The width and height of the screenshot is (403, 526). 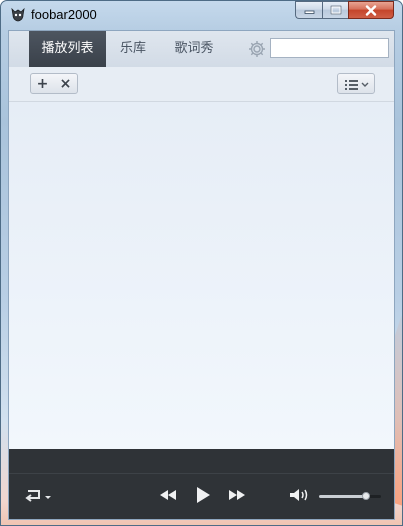 What do you see at coordinates (201, 484) in the screenshot?
I see `player-controls` at bounding box center [201, 484].